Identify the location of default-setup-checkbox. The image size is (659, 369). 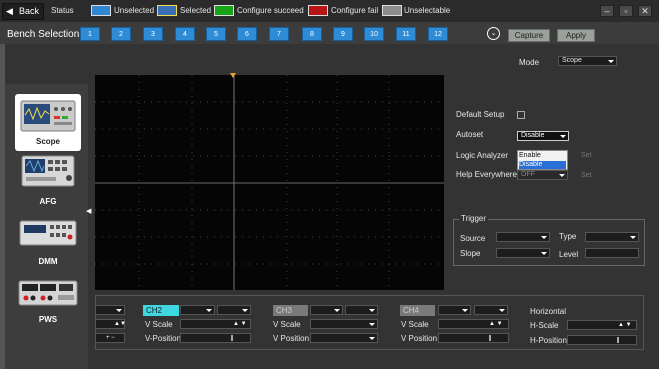
(521, 115).